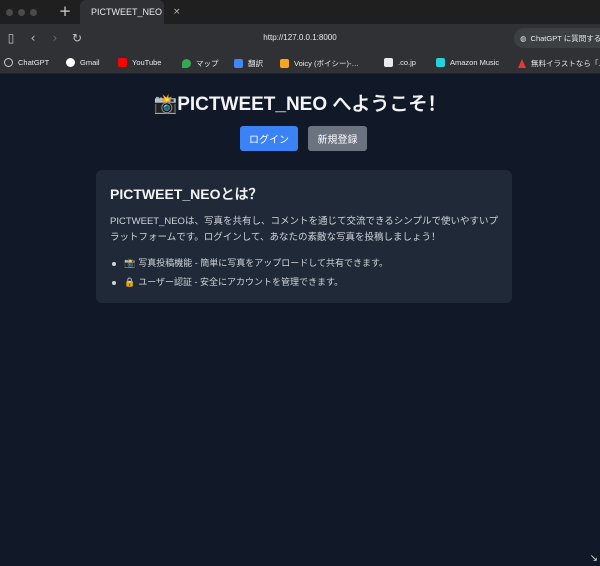  What do you see at coordinates (407, 62) in the screenshot?
I see `bookmark-label: .co.jp` at bounding box center [407, 62].